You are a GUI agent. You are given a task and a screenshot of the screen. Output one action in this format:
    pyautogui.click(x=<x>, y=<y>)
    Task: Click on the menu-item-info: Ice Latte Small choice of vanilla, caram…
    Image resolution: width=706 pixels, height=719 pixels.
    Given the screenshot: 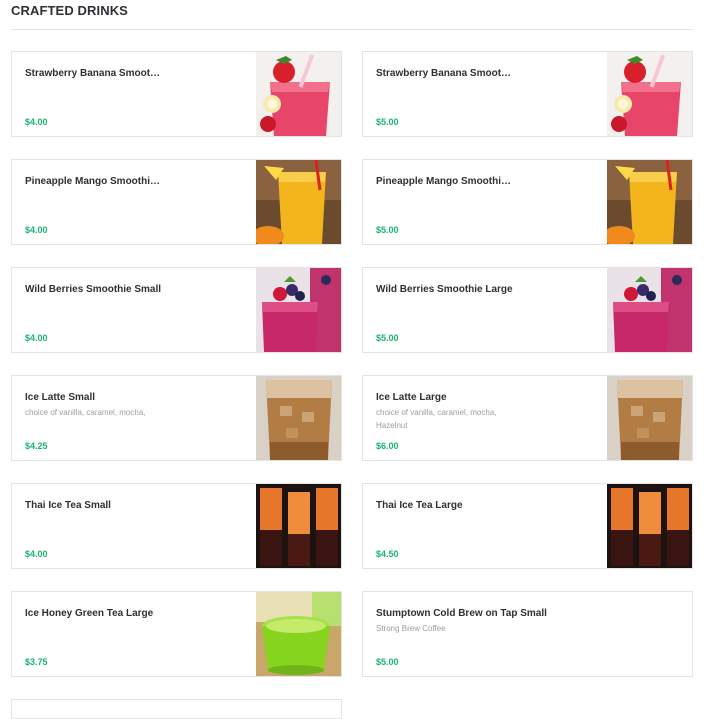 What is the action you would take?
    pyautogui.click(x=132, y=418)
    